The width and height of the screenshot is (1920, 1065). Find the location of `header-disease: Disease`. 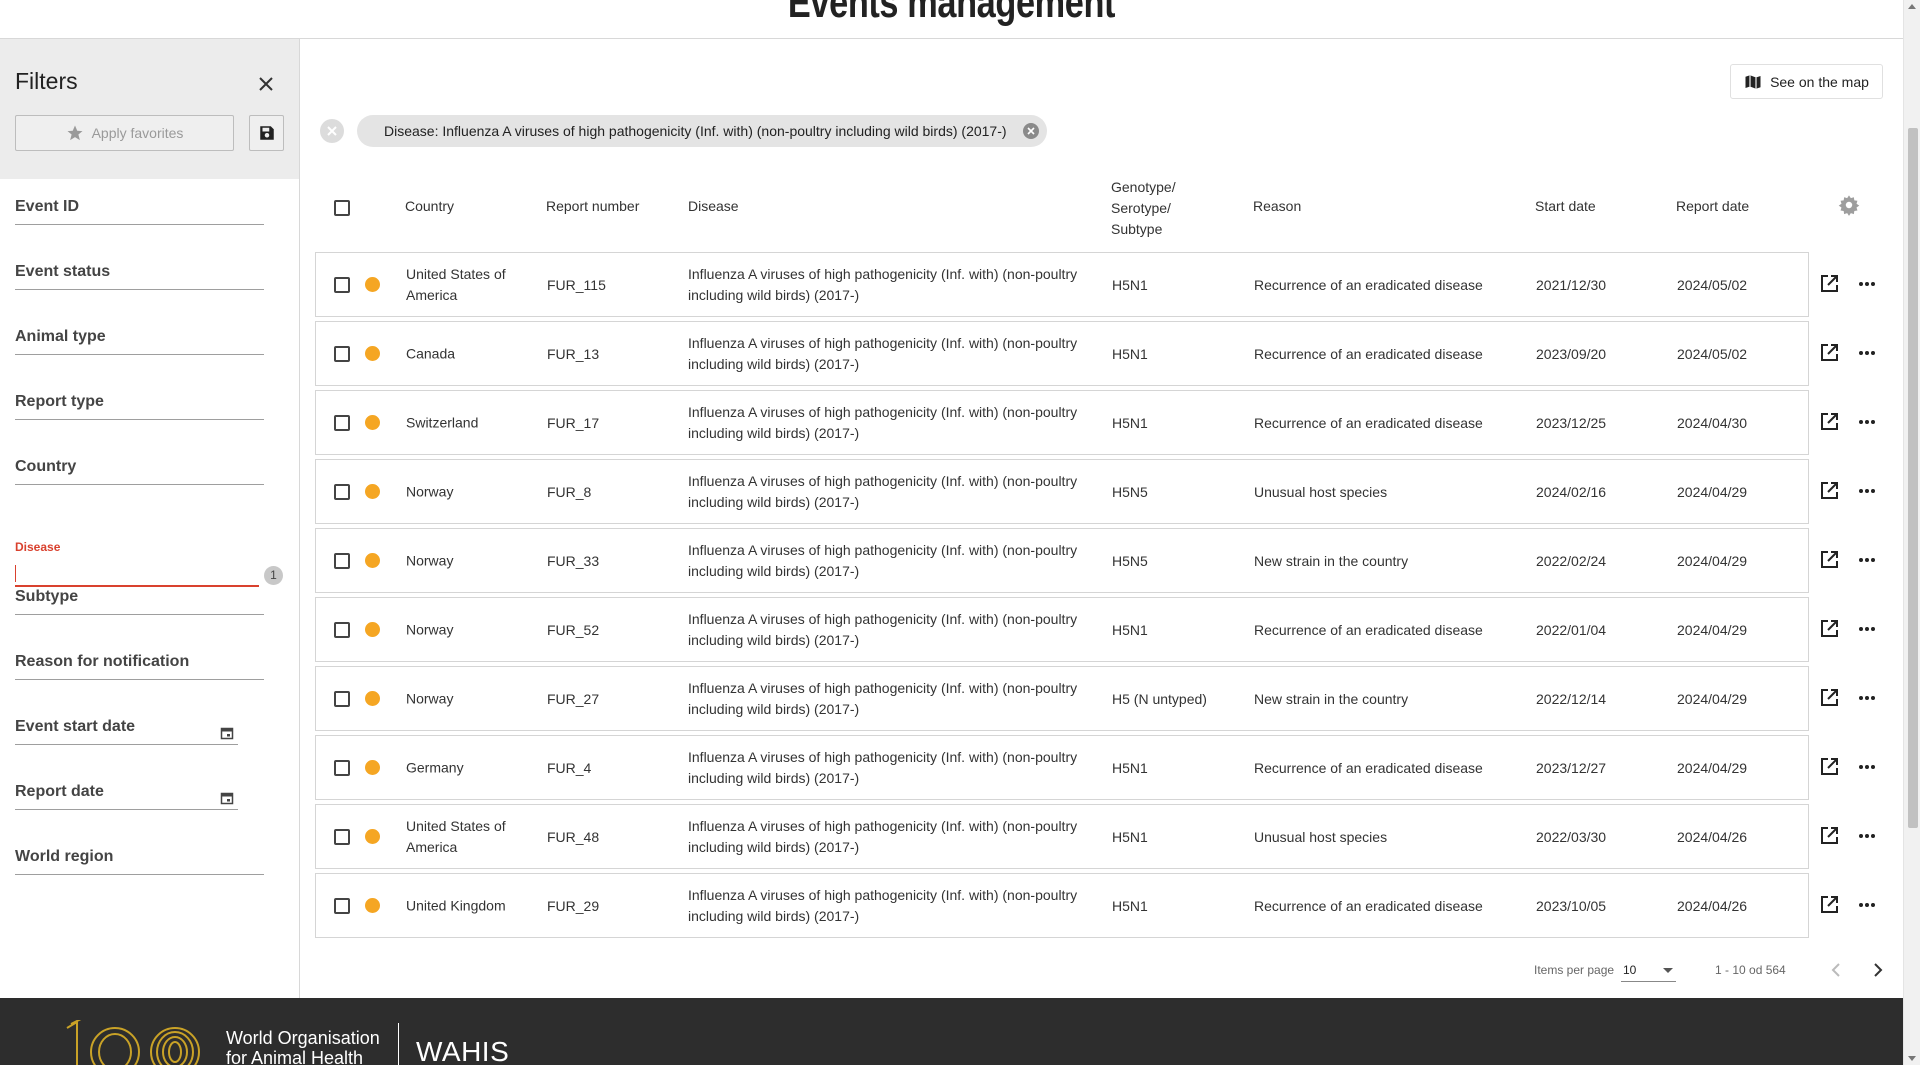

header-disease: Disease is located at coordinates (713, 206).